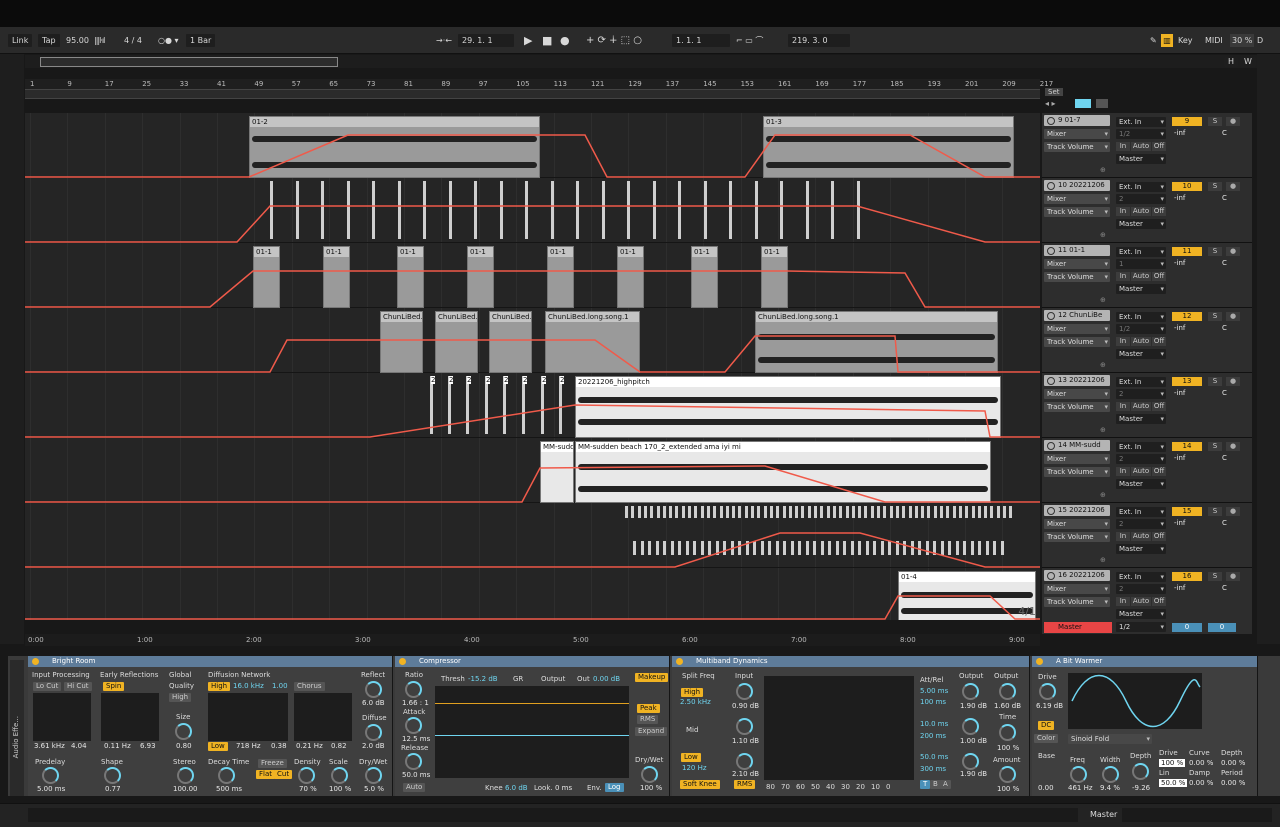  What do you see at coordinates (1077, 250) in the screenshot?
I see `track-name: 11 01-1` at bounding box center [1077, 250].